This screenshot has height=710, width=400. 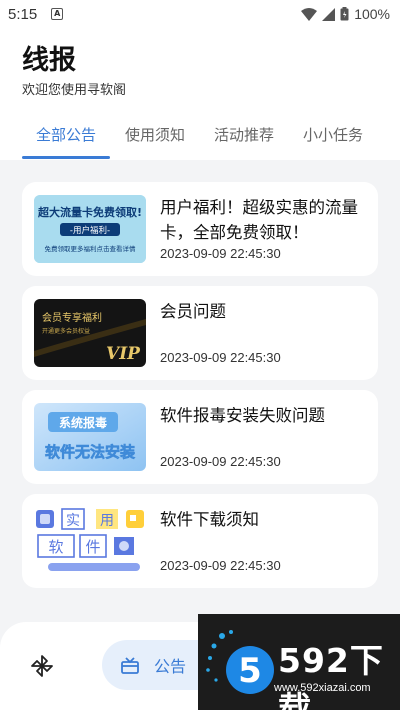 What do you see at coordinates (259, 220) in the screenshot?
I see `notice-title: 用户福利！超级实惠的流量卡，全部免费领取！` at bounding box center [259, 220].